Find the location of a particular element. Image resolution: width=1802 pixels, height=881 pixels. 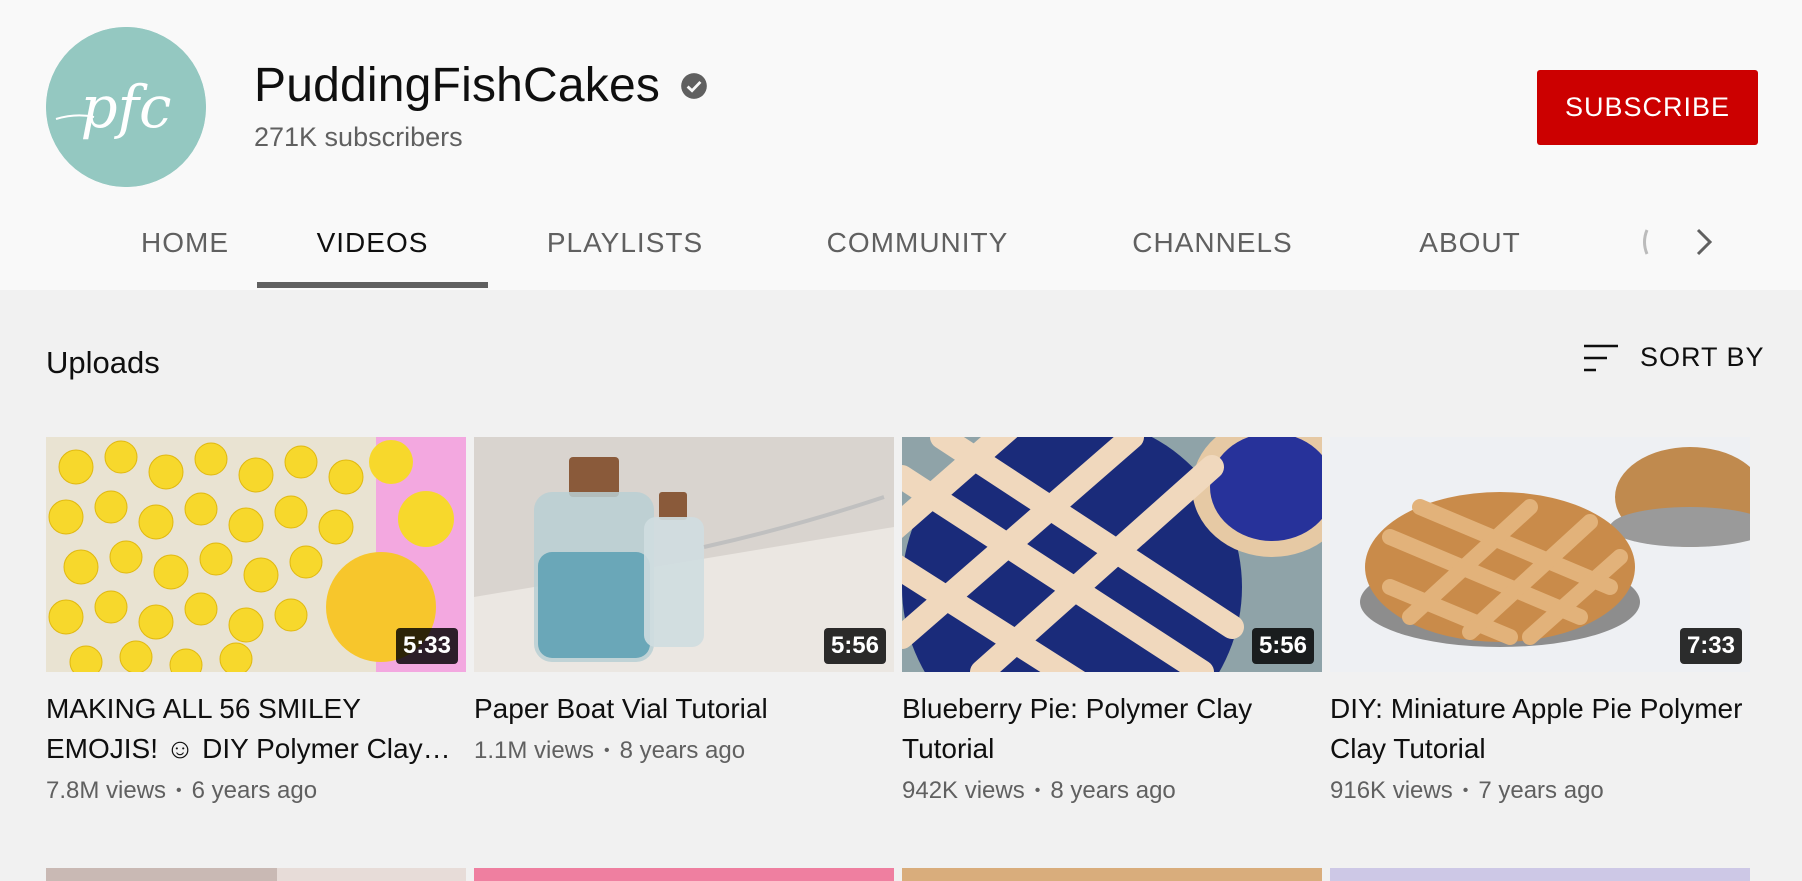

video-meta: 1.1M views • 8 years ago is located at coordinates (684, 751).